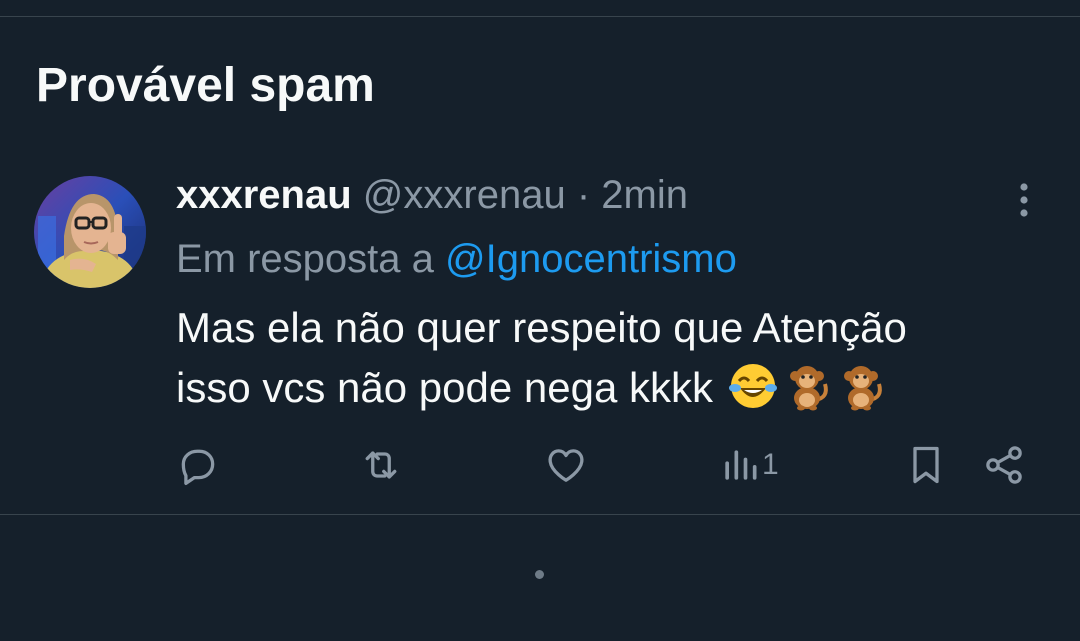  I want to click on bottom-divider, so click(540, 514).